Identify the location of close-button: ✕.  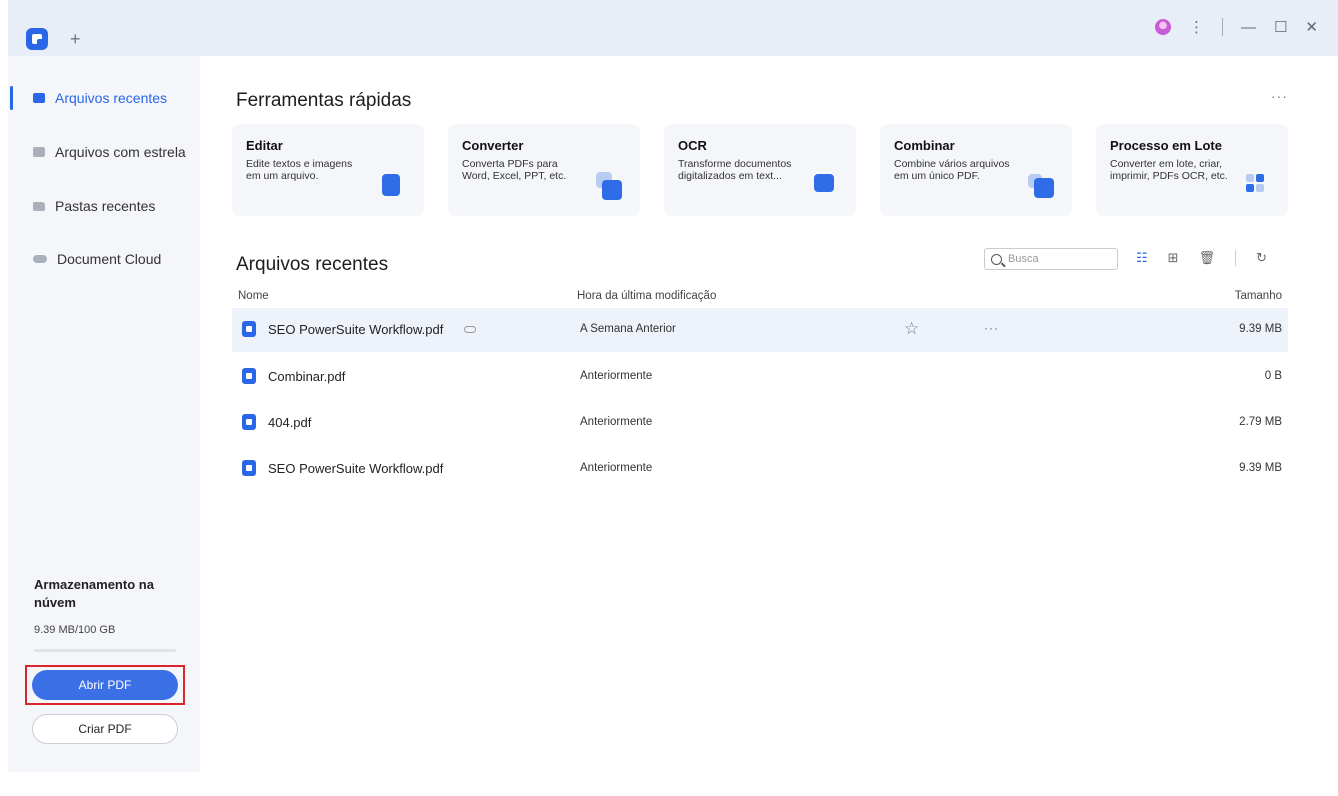
(1311, 27).